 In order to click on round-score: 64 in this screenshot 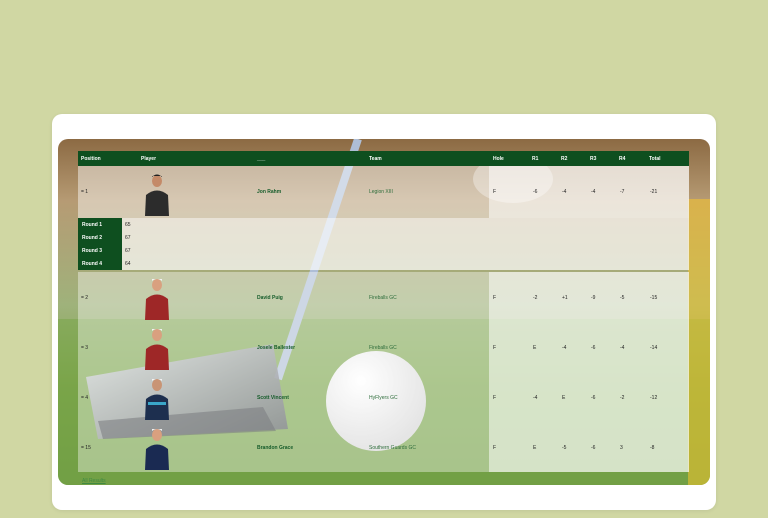, I will do `click(128, 264)`.